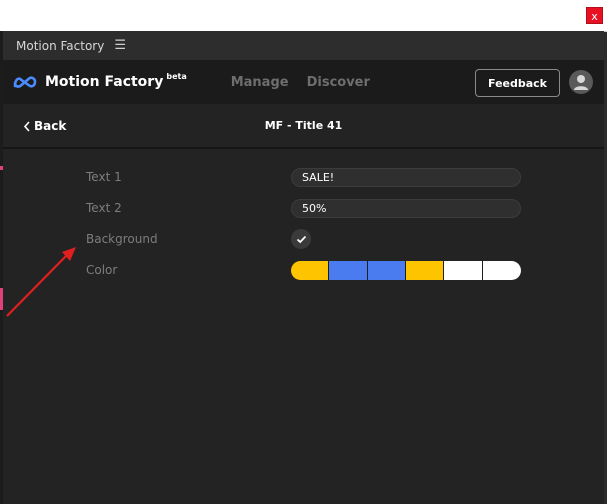  What do you see at coordinates (102, 270) in the screenshot?
I see `color-label: Color` at bounding box center [102, 270].